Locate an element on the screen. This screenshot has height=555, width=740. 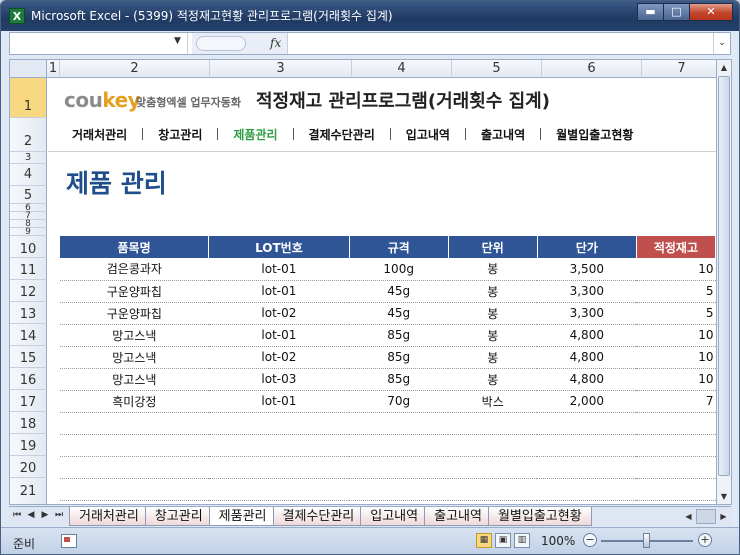
excel-icon: X is located at coordinates (17, 16).